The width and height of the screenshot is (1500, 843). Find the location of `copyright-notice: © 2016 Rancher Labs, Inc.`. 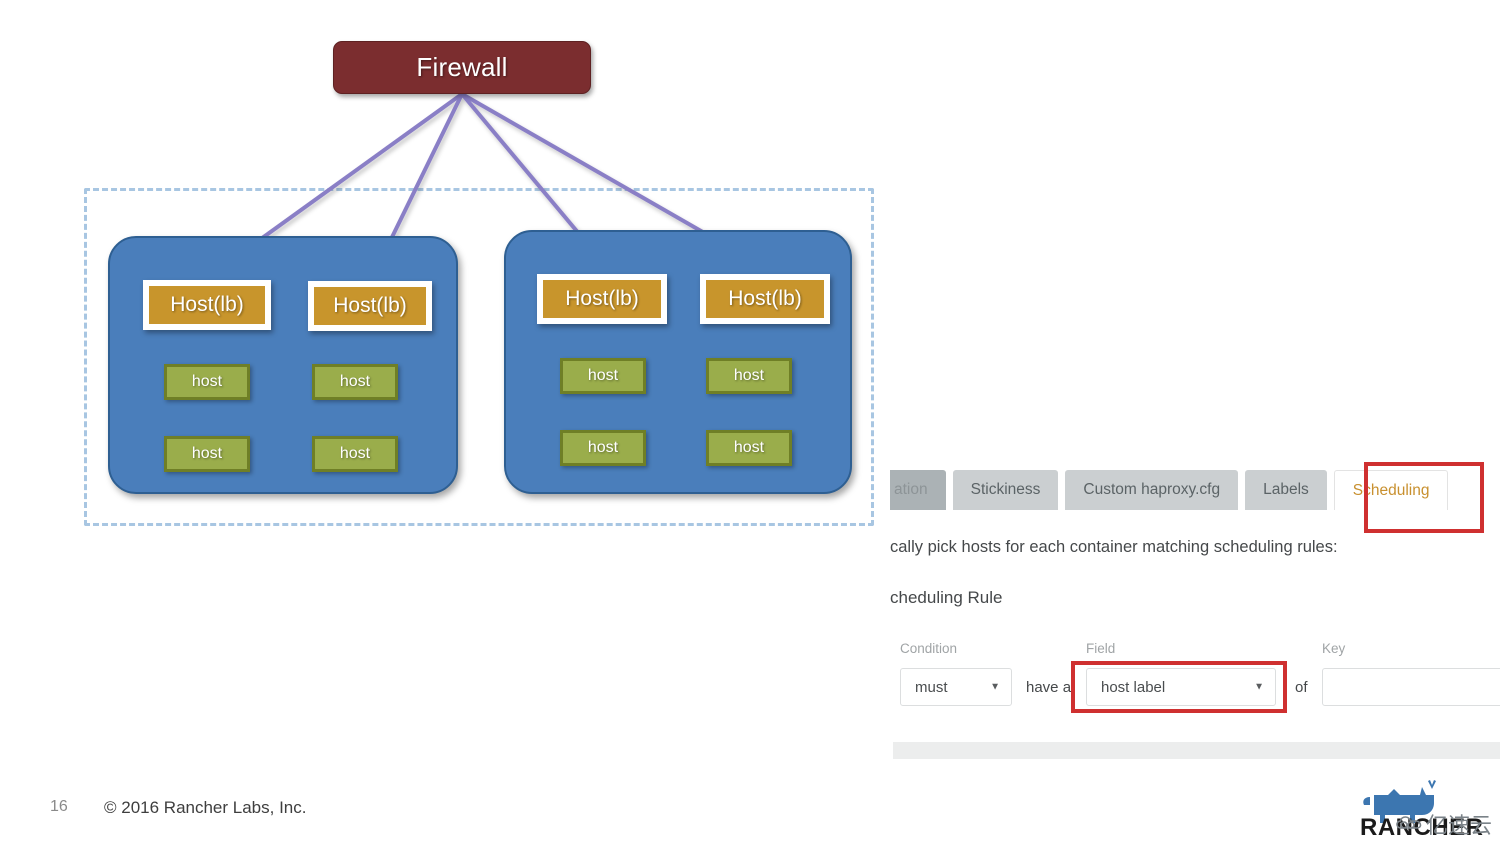

copyright-notice: © 2016 Rancher Labs, Inc. is located at coordinates (205, 807).